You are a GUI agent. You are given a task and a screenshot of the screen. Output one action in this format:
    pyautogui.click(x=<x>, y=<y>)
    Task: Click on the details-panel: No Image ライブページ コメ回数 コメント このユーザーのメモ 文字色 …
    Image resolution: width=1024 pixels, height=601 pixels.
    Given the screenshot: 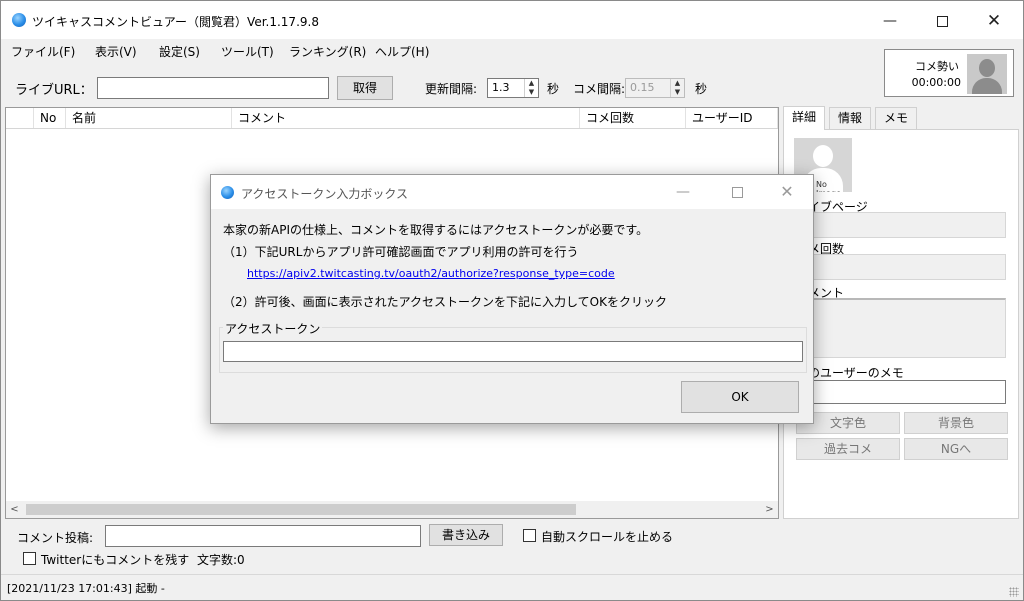 What is the action you would take?
    pyautogui.click(x=901, y=324)
    